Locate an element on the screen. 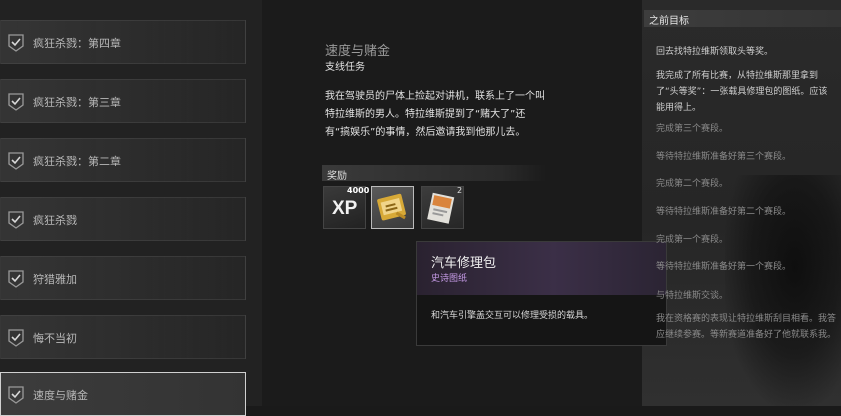 The image size is (841, 416). reward-count: 2 is located at coordinates (460, 190).